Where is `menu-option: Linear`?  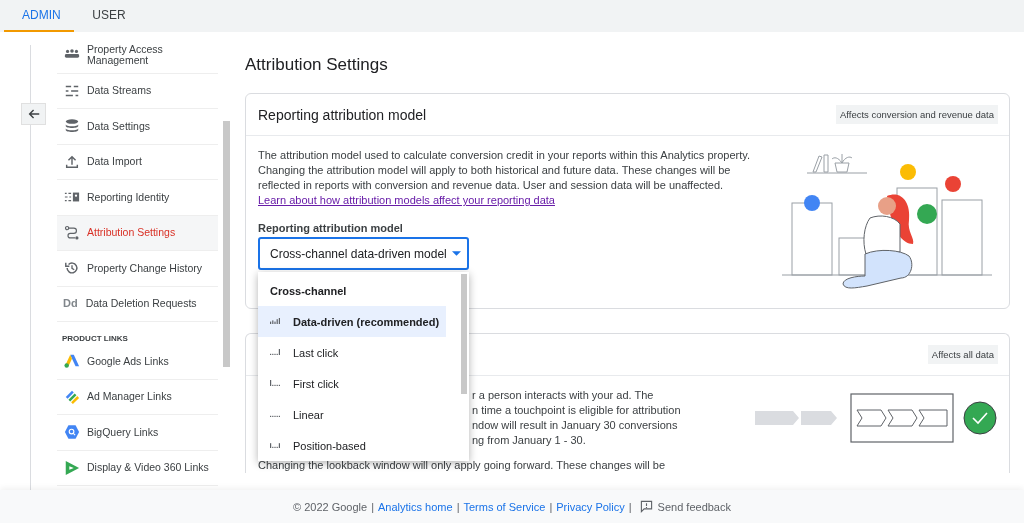
menu-option: Linear is located at coordinates (352, 414).